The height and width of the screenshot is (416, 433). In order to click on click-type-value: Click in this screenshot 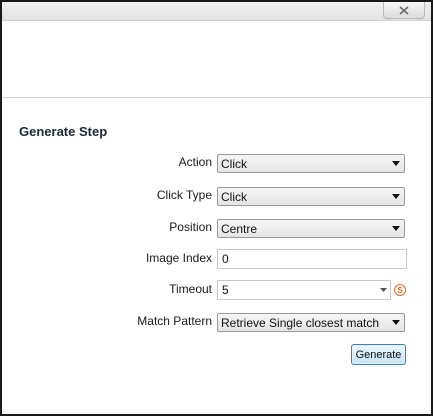, I will do `click(234, 196)`.